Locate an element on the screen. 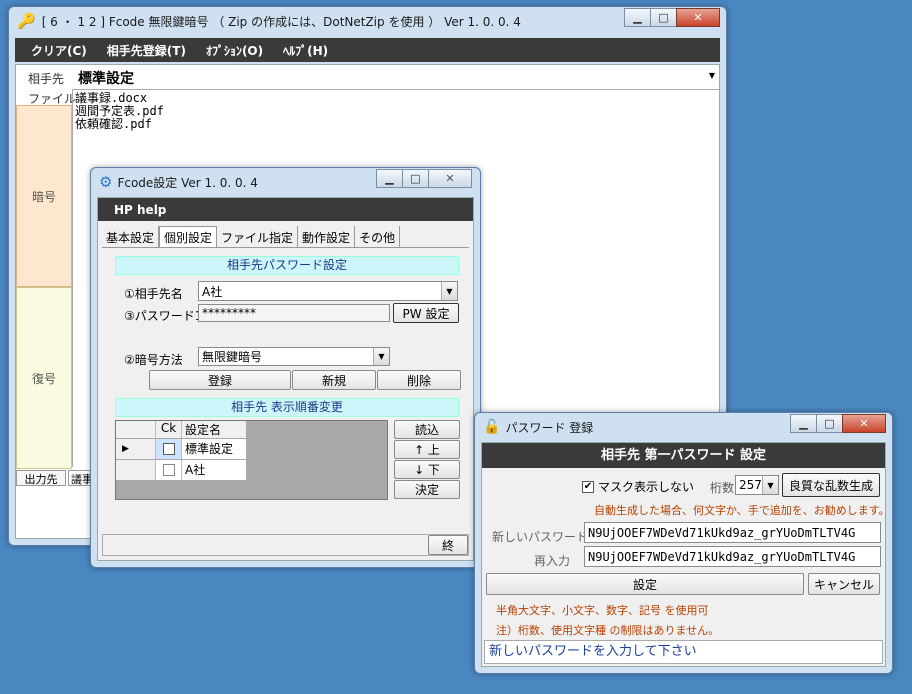 Image resolution: width=912 pixels, height=694 pixels. method-dropdown: 無限鍵暗号 ▼ is located at coordinates (294, 356).